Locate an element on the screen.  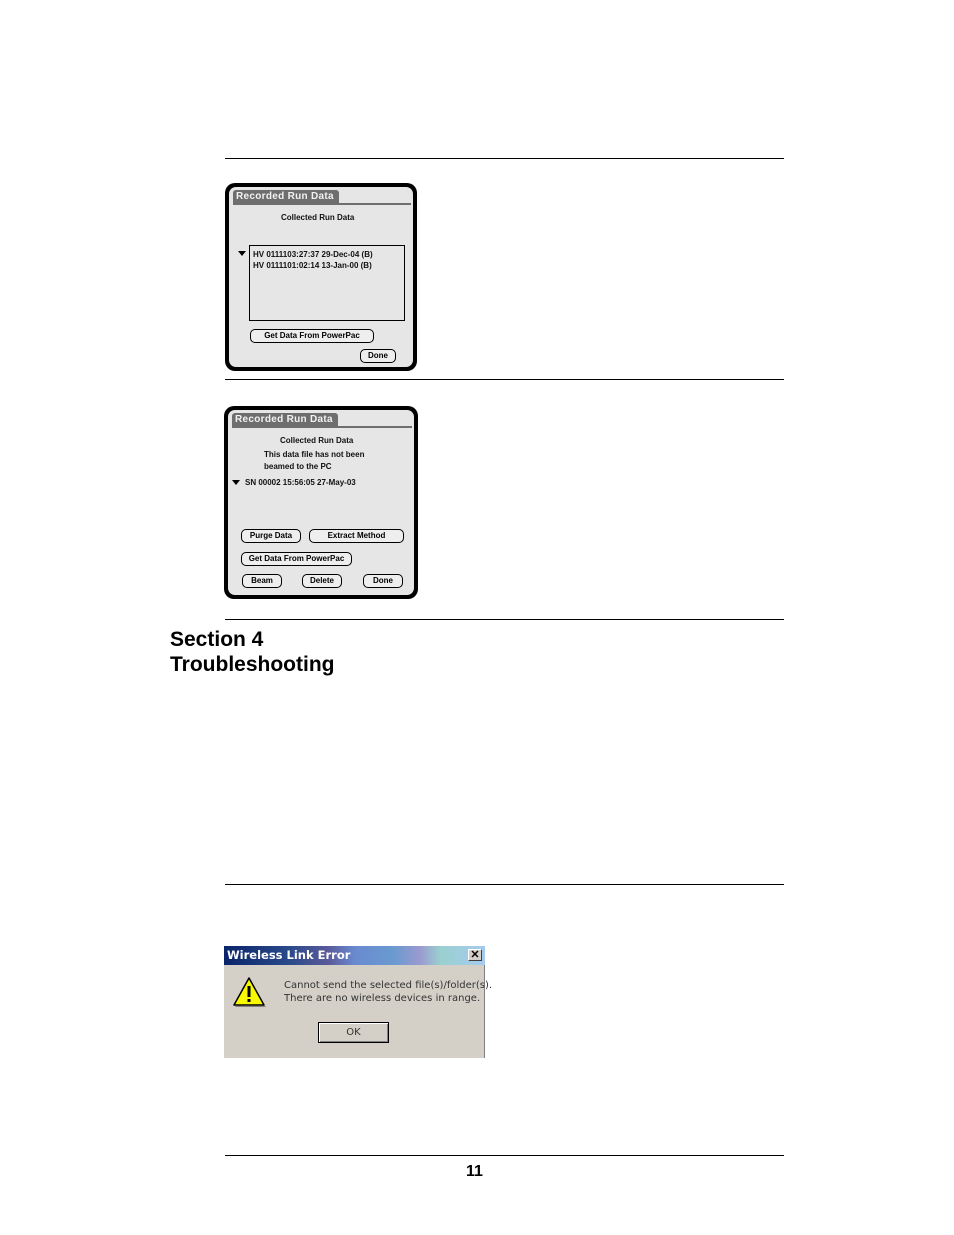
extract-method-button: Extract Method is located at coordinates (356, 536).